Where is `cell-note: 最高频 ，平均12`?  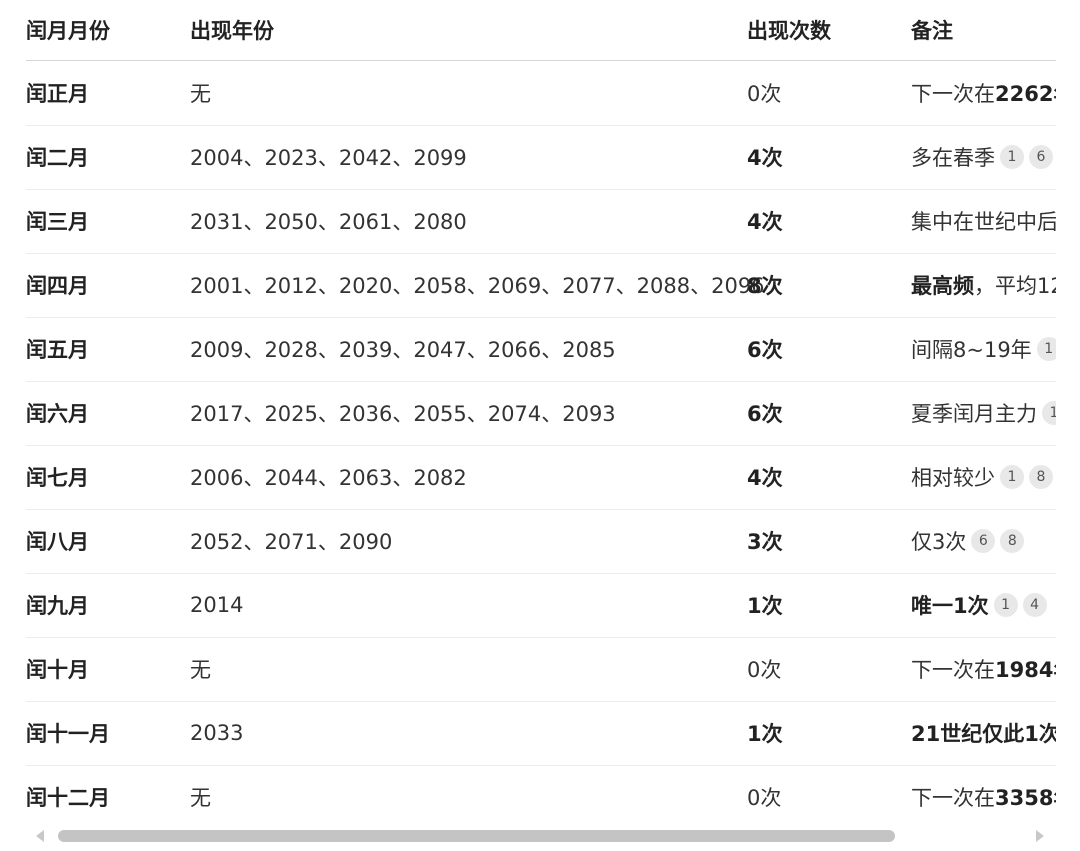
cell-note: 最高频 ，平均12 is located at coordinates (983, 285).